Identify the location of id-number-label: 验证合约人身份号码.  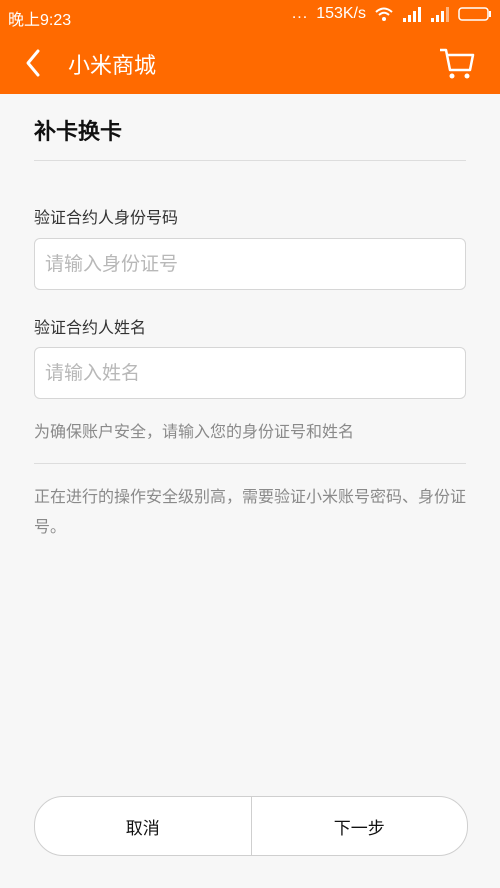
(106, 217).